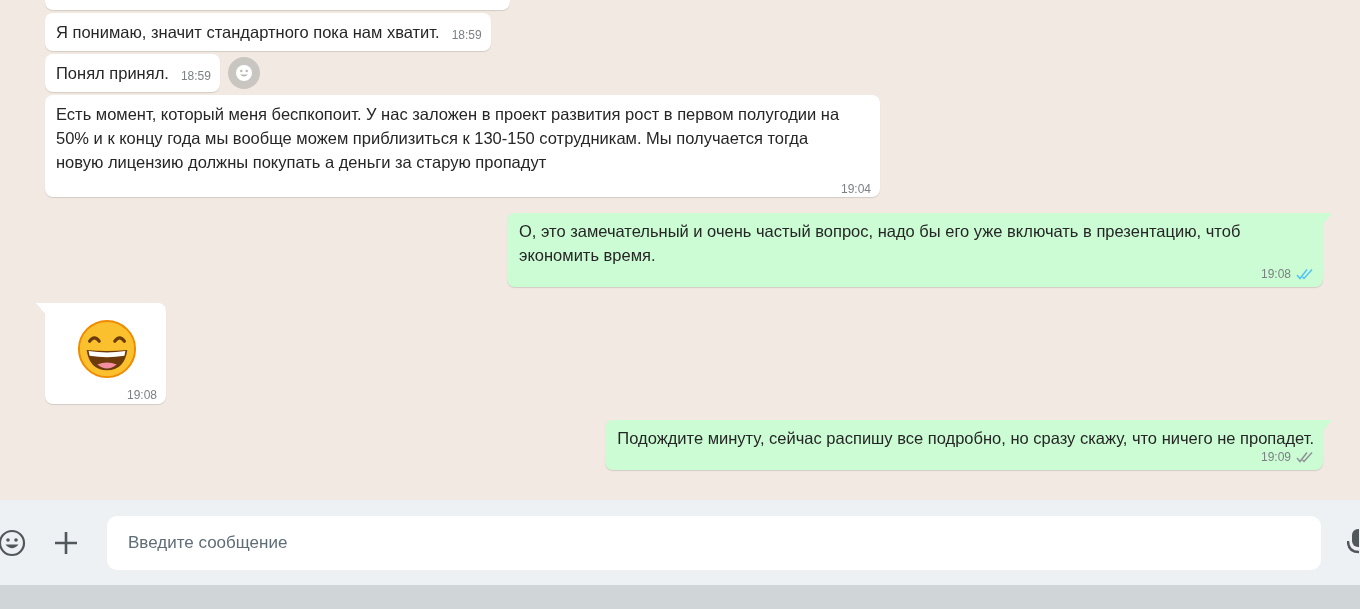  What do you see at coordinates (13, 542) in the screenshot?
I see `emoji-icon` at bounding box center [13, 542].